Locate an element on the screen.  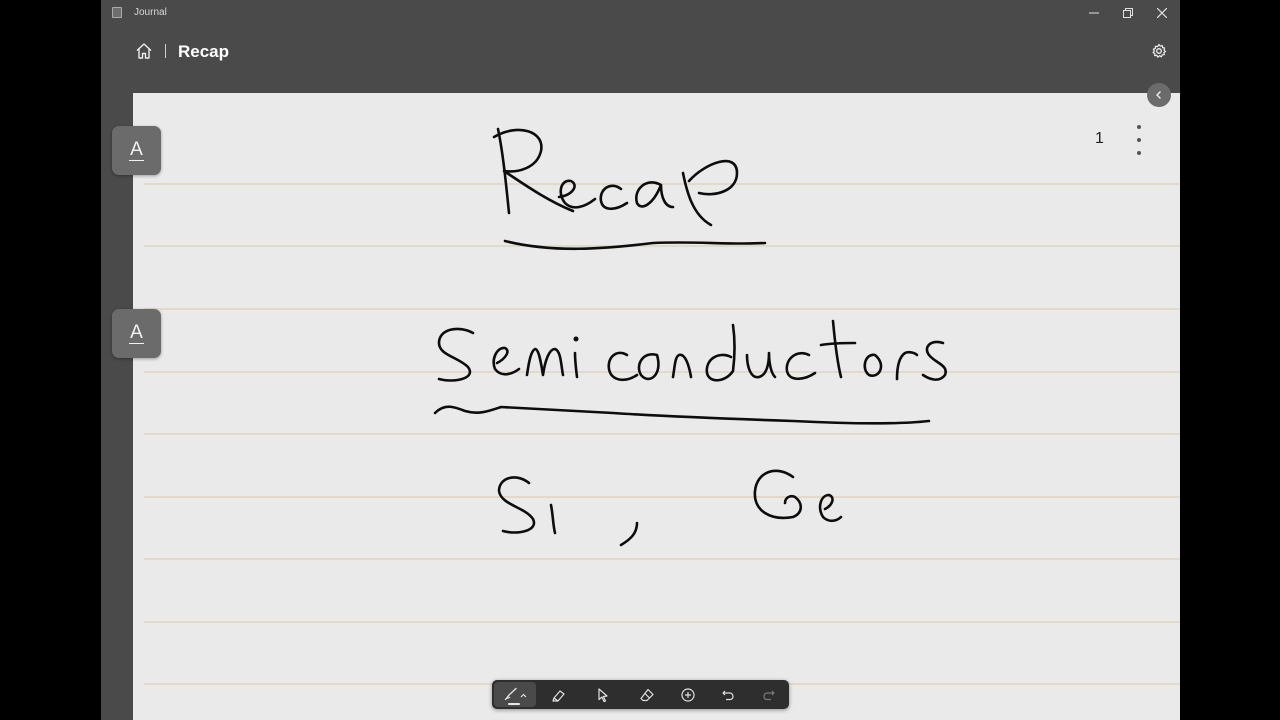
ink-toolbar is located at coordinates (640, 694).